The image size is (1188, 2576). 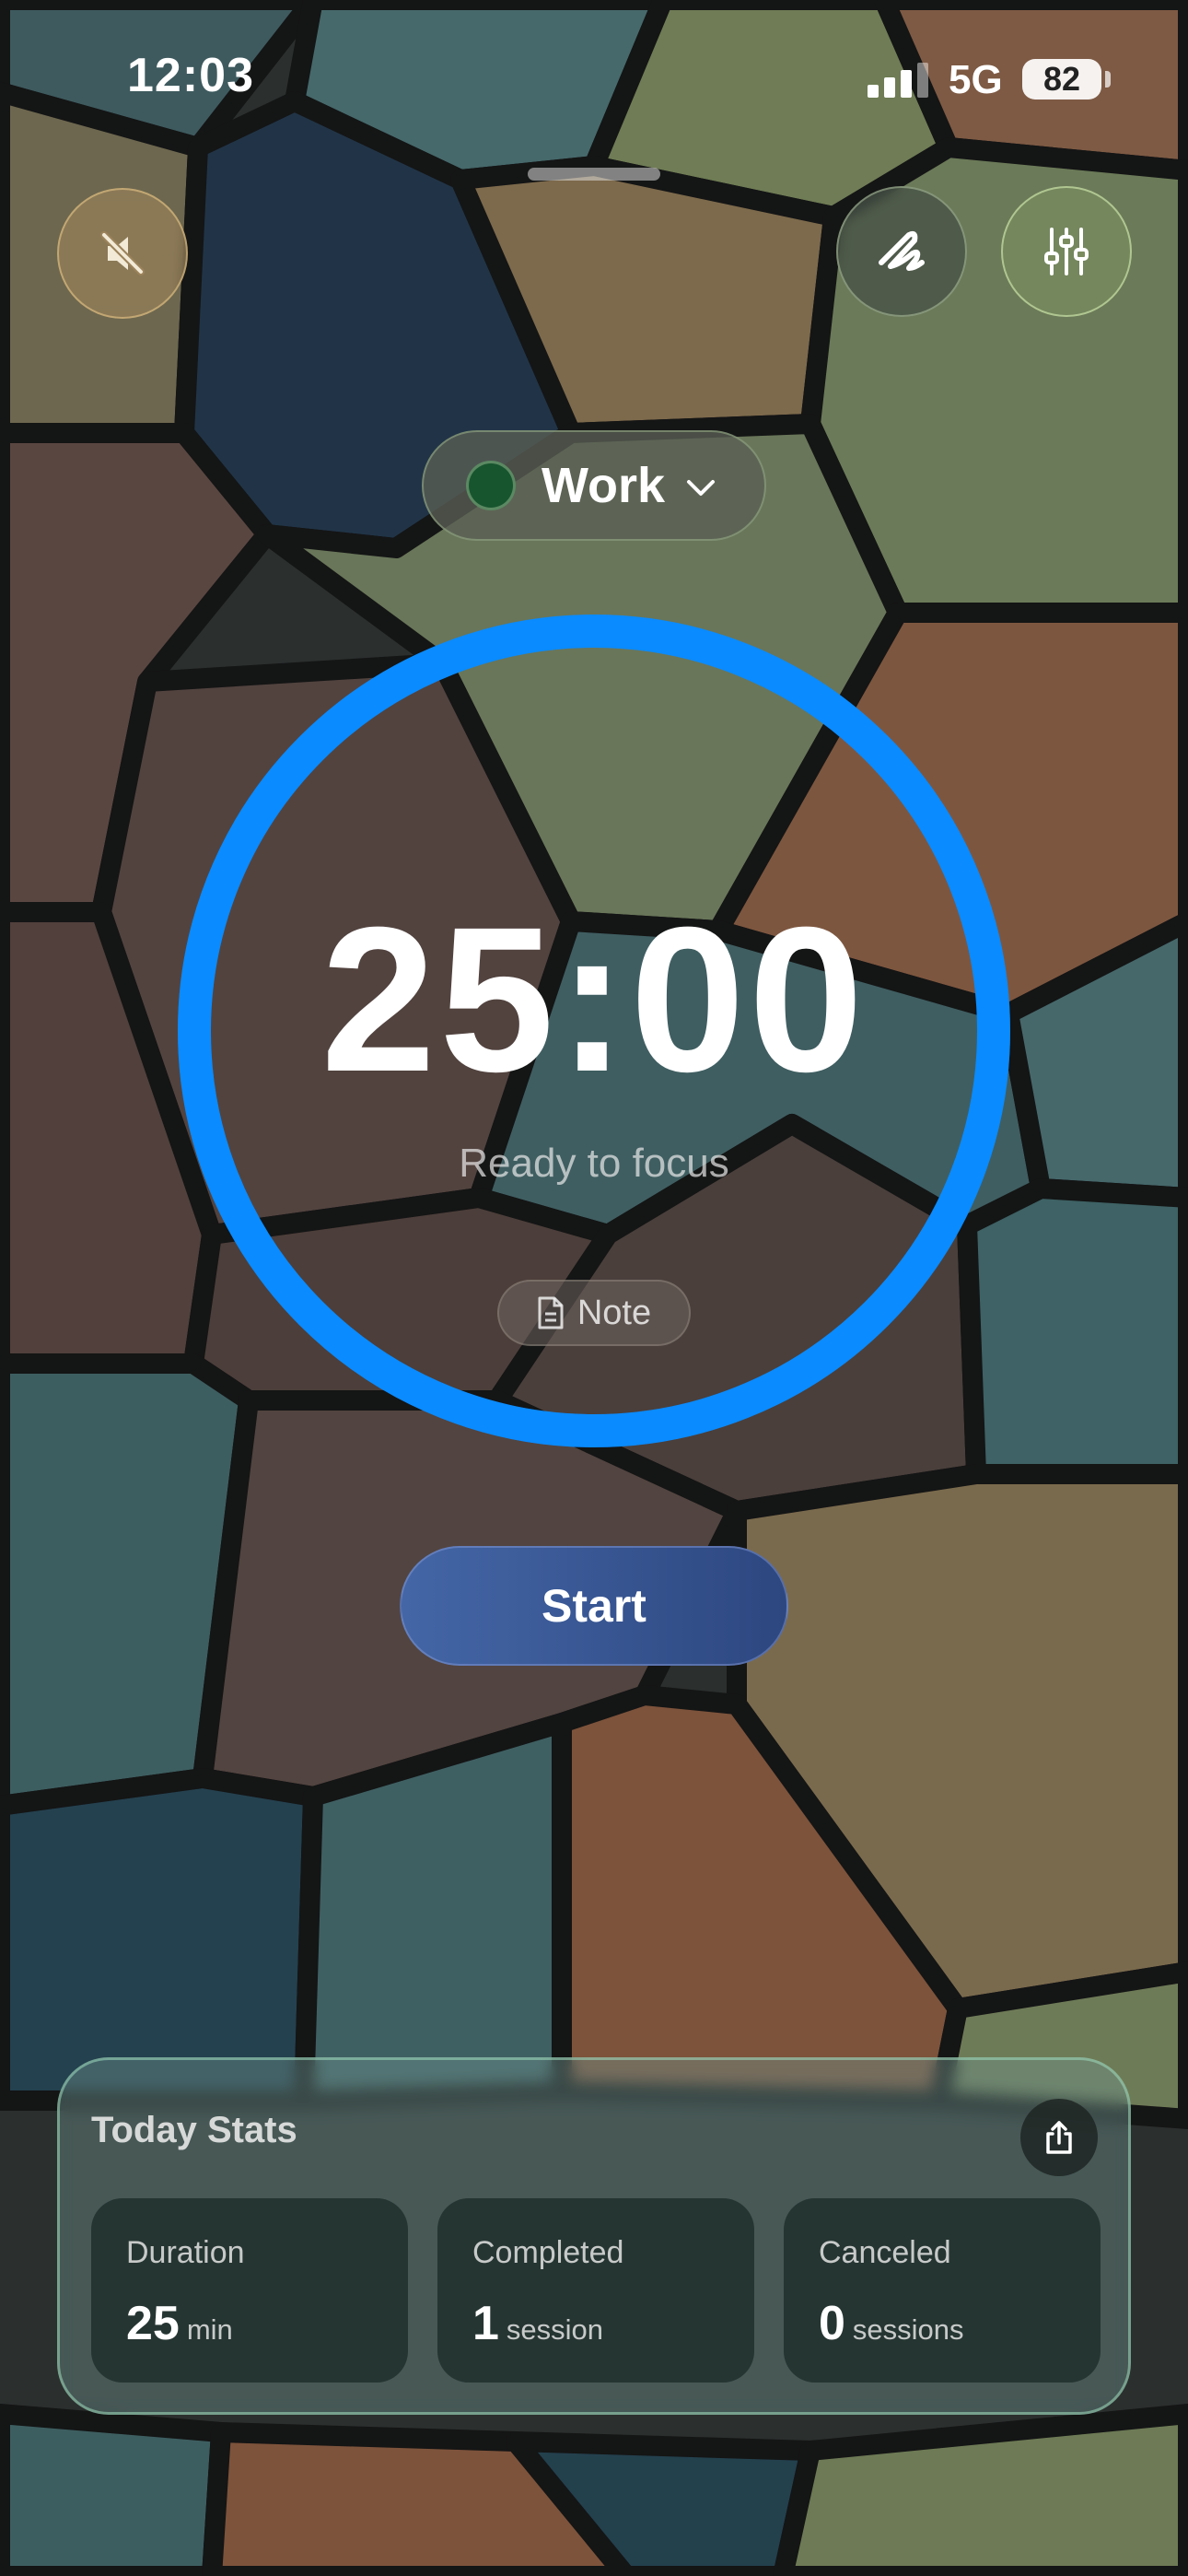 What do you see at coordinates (555, 2330) in the screenshot?
I see `stat-unit: session` at bounding box center [555, 2330].